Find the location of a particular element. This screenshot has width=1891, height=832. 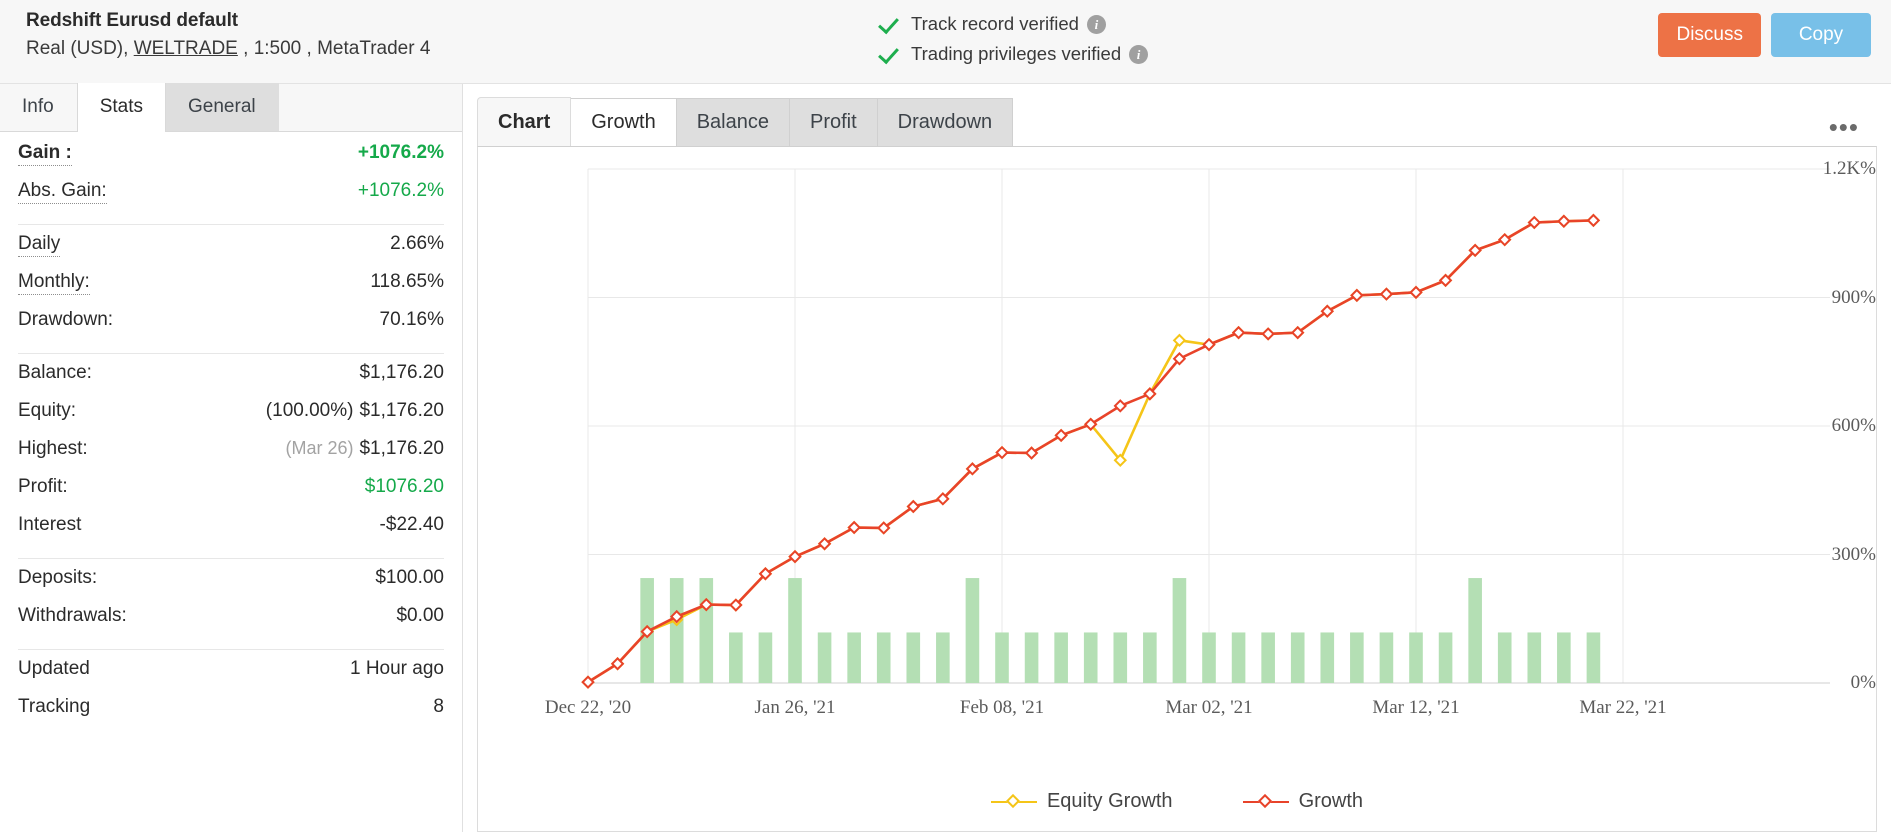

tab-info: Info is located at coordinates (38, 107).